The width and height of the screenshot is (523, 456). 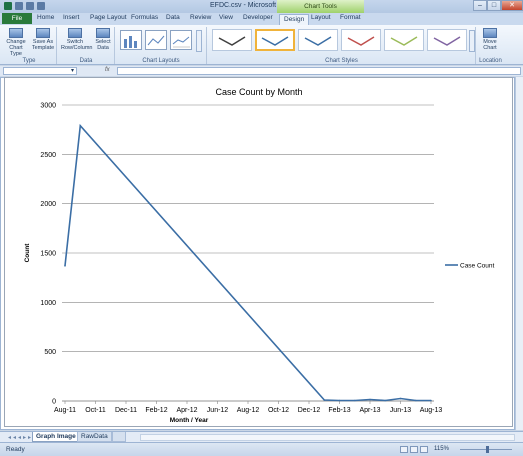 What do you see at coordinates (480, 5) in the screenshot?
I see `minimize-button: –` at bounding box center [480, 5].